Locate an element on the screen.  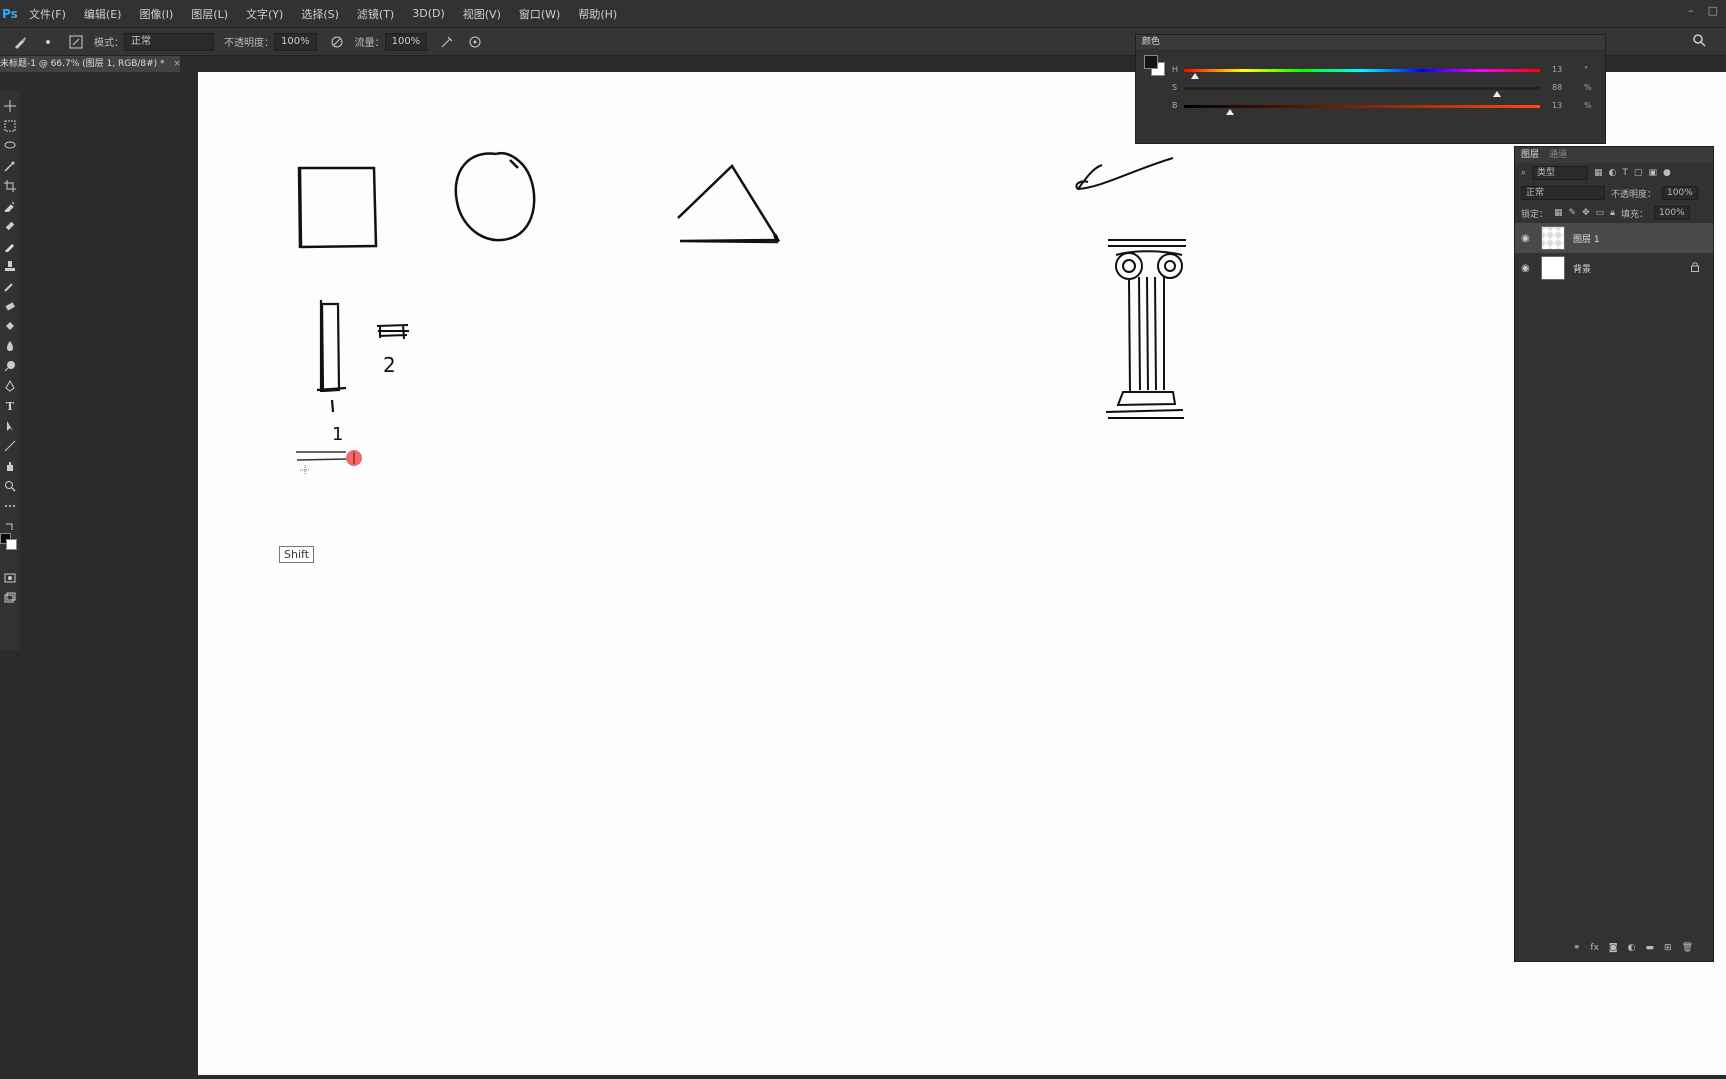
pressure-size-icon is located at coordinates (475, 42).